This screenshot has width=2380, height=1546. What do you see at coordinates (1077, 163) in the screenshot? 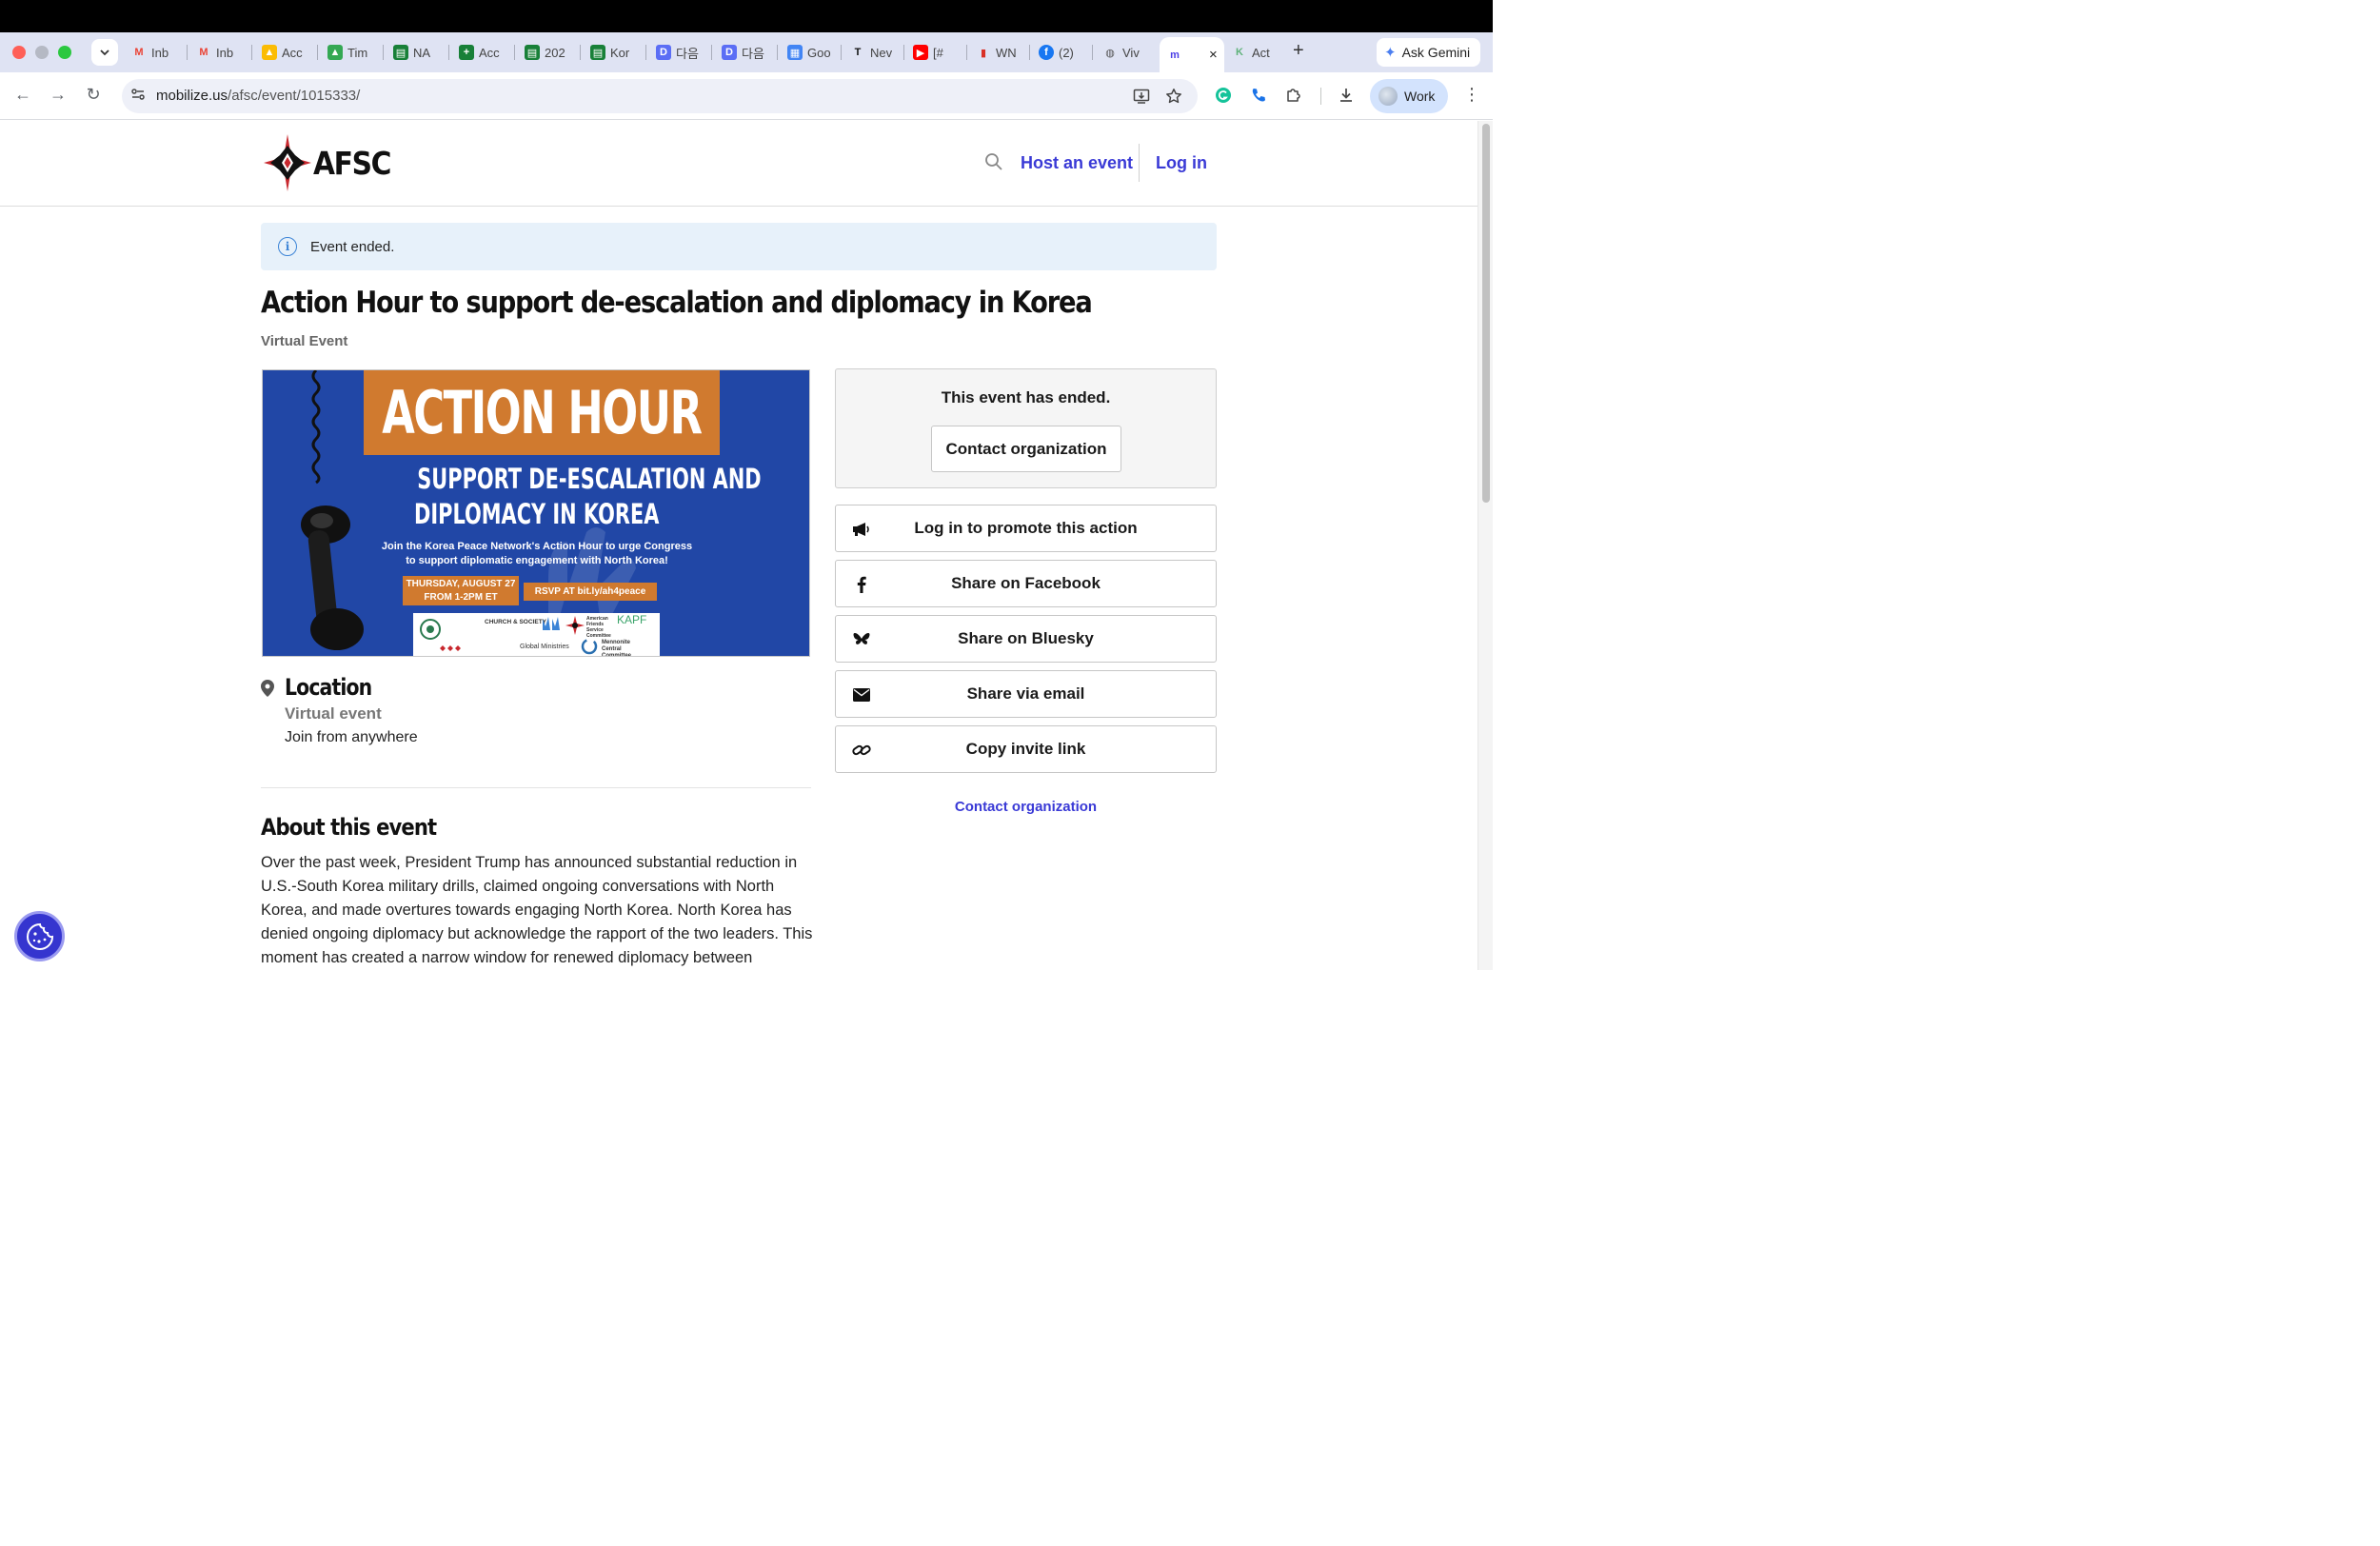
I see `host-an-event-link: Host an event` at bounding box center [1077, 163].